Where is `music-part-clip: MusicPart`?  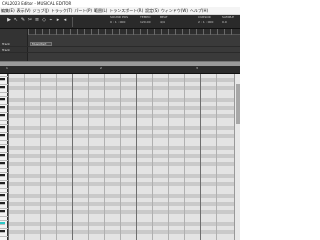 music-part-clip: MusicPart is located at coordinates (41, 44).